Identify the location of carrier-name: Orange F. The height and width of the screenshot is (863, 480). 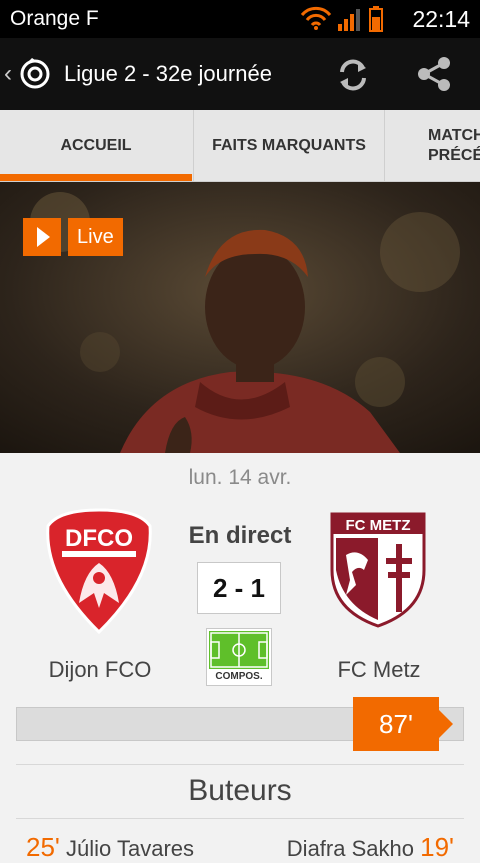
(54, 18).